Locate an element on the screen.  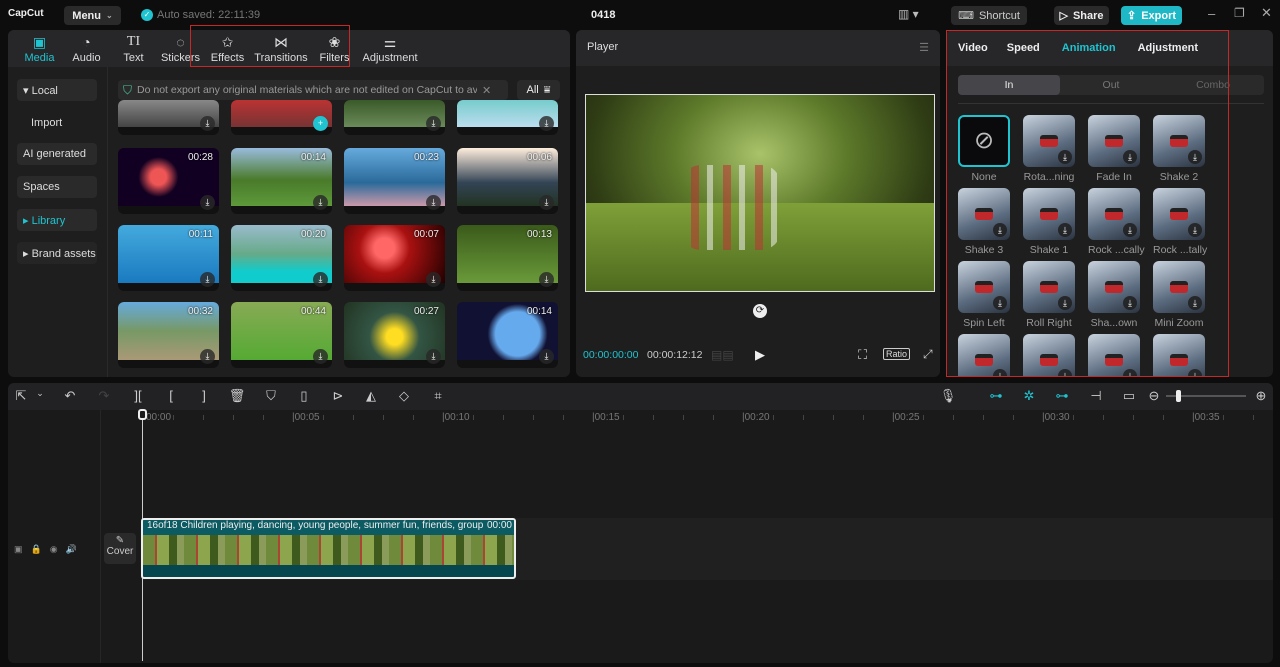
undo-icon: ↶ is located at coordinates (70, 396).